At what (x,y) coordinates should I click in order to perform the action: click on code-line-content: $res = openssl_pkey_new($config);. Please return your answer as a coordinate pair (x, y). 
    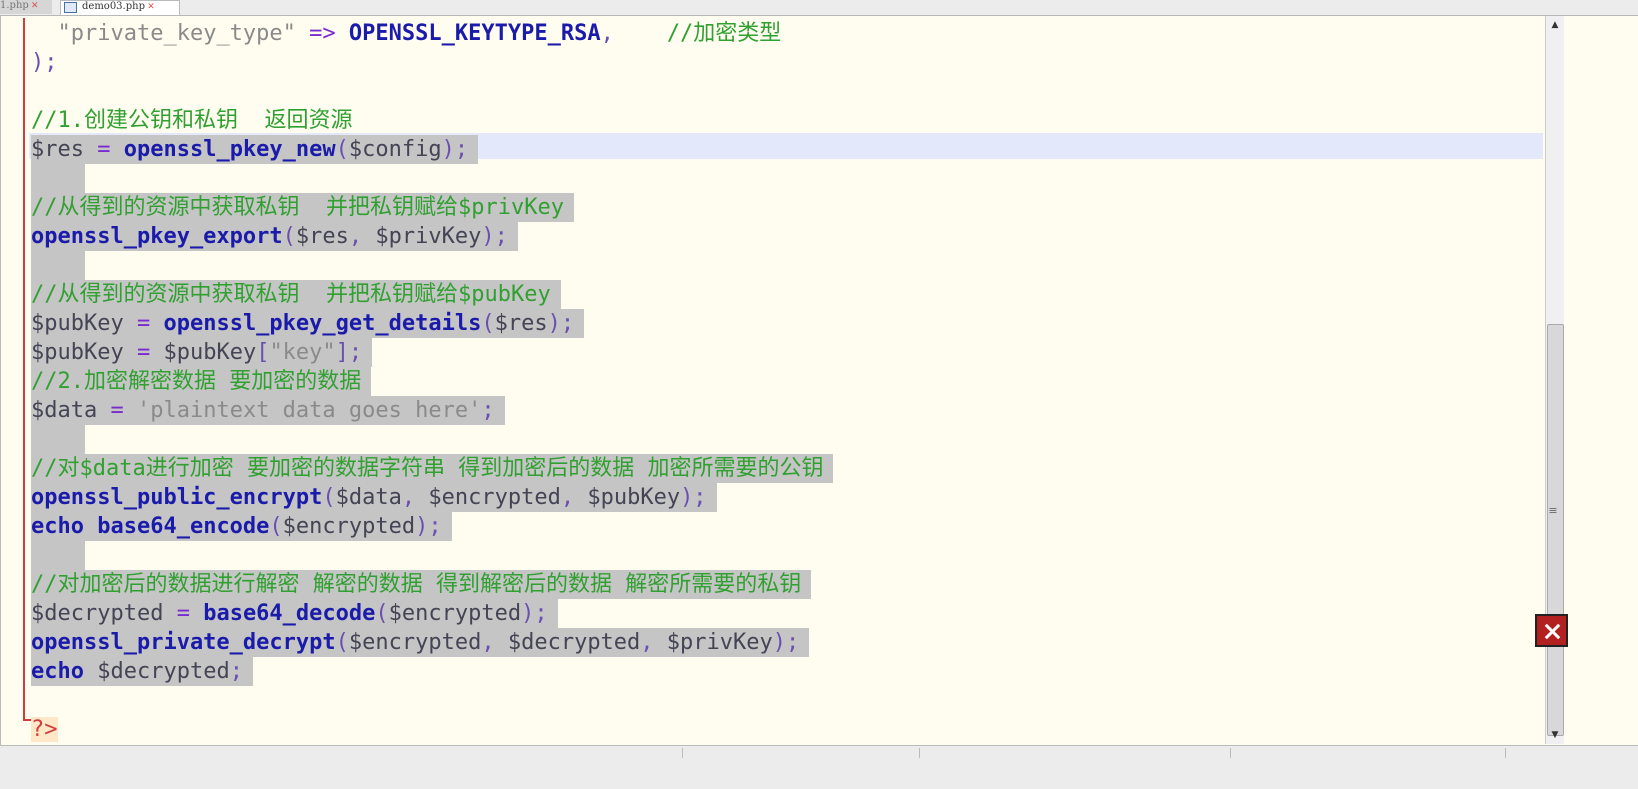
    Looking at the image, I should click on (255, 149).